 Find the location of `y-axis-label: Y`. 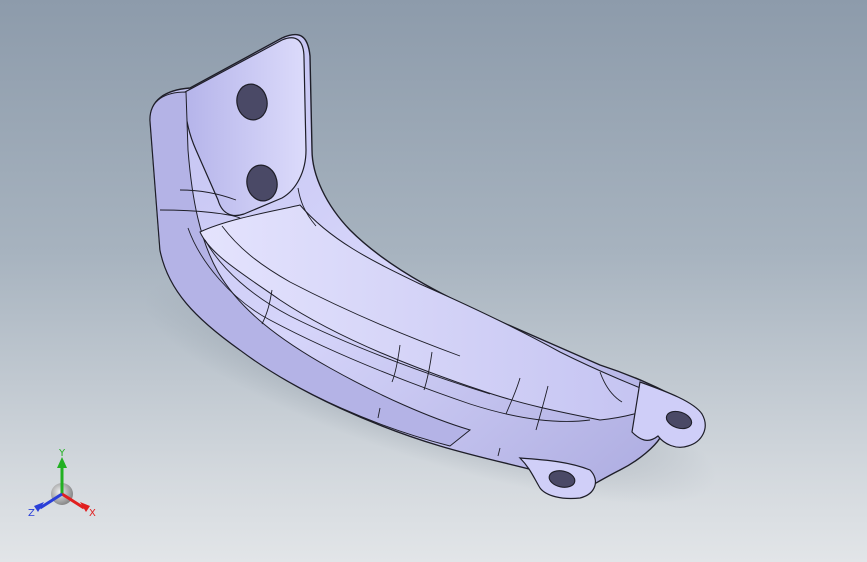

y-axis-label: Y is located at coordinates (62, 453).